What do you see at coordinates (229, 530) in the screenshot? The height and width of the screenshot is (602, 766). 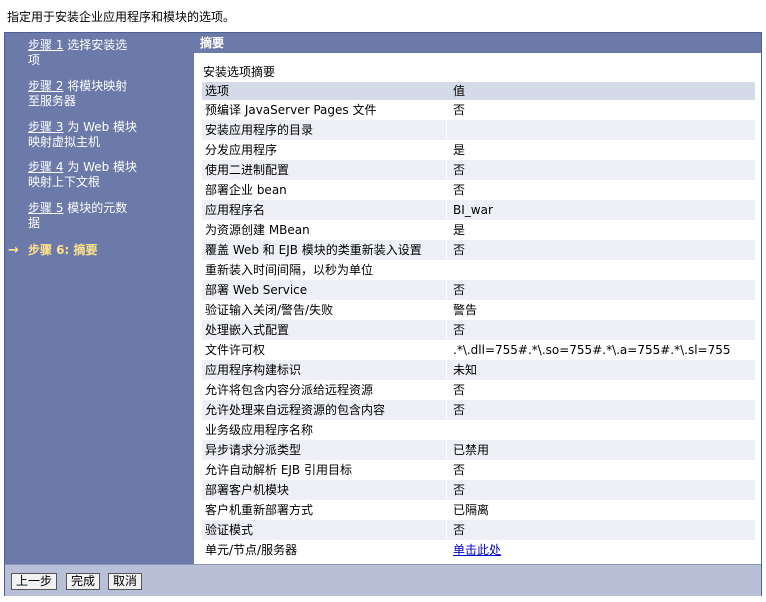 I see `option-cell: 验证模式` at bounding box center [229, 530].